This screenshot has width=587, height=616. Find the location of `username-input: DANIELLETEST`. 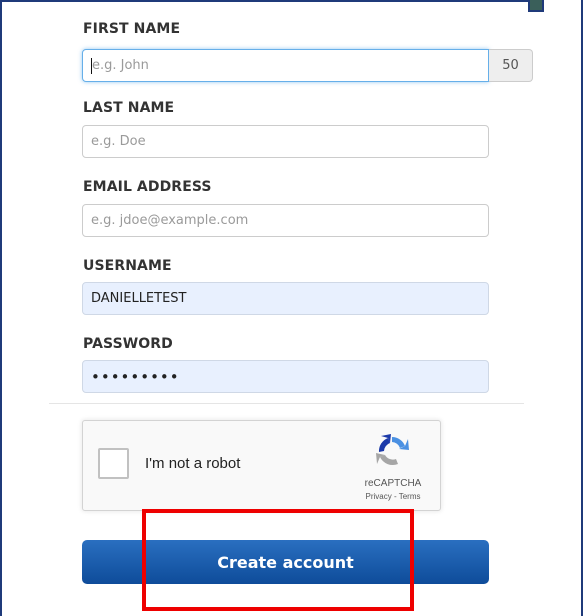

username-input: DANIELLETEST is located at coordinates (285, 298).